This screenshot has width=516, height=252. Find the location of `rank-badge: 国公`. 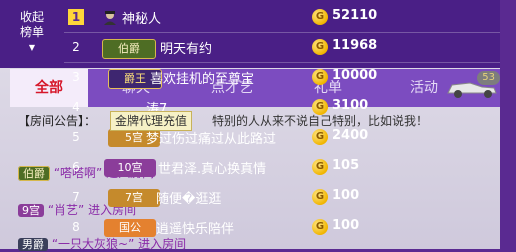

rank-badge: 国公 is located at coordinates (130, 228).